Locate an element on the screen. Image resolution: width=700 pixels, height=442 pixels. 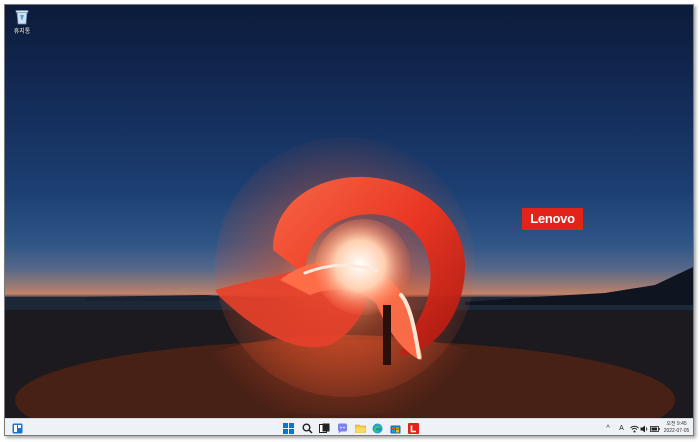
search-button is located at coordinates (307, 428).